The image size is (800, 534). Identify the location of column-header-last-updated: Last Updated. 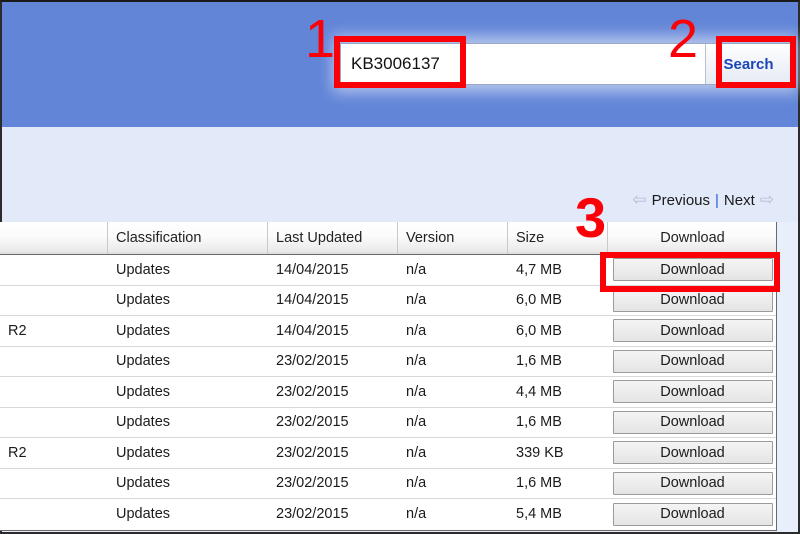
(333, 238).